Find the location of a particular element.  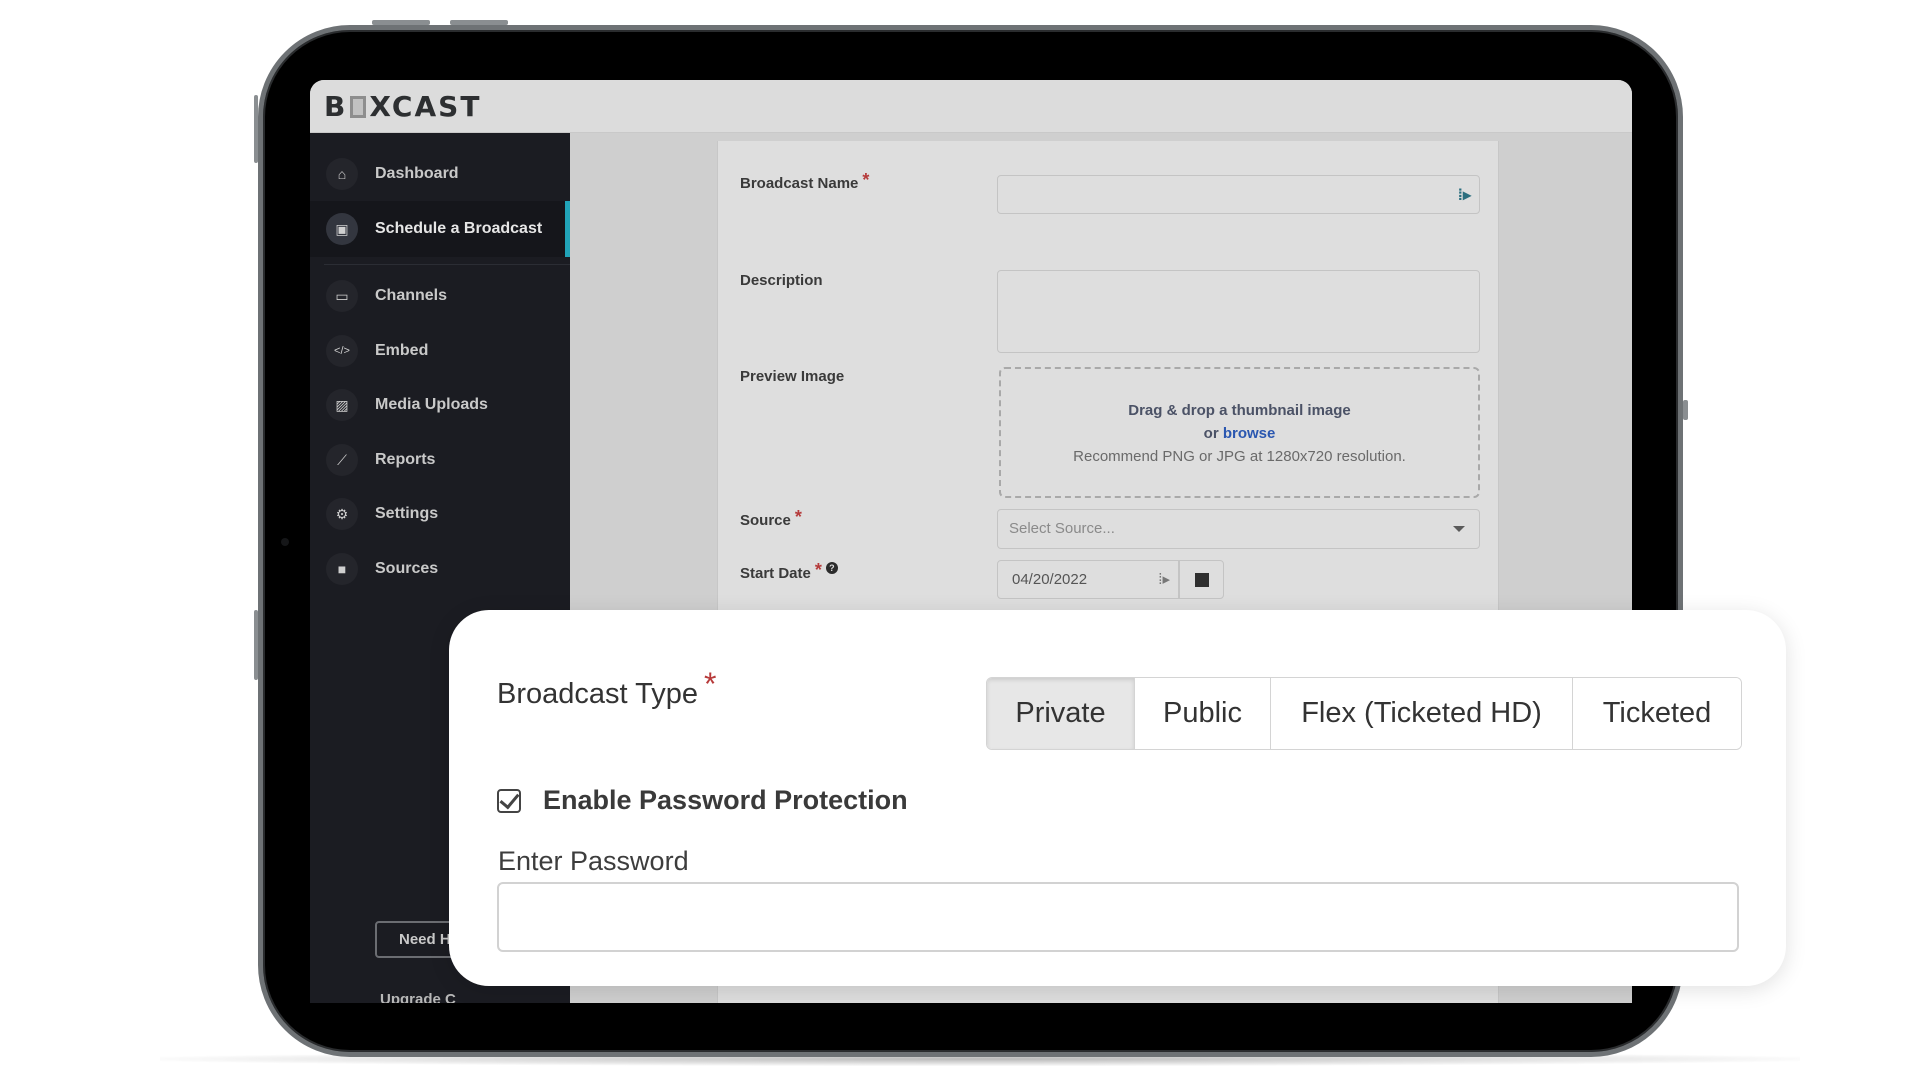

sidebar-item-embed: </> Embed is located at coordinates (440, 351).